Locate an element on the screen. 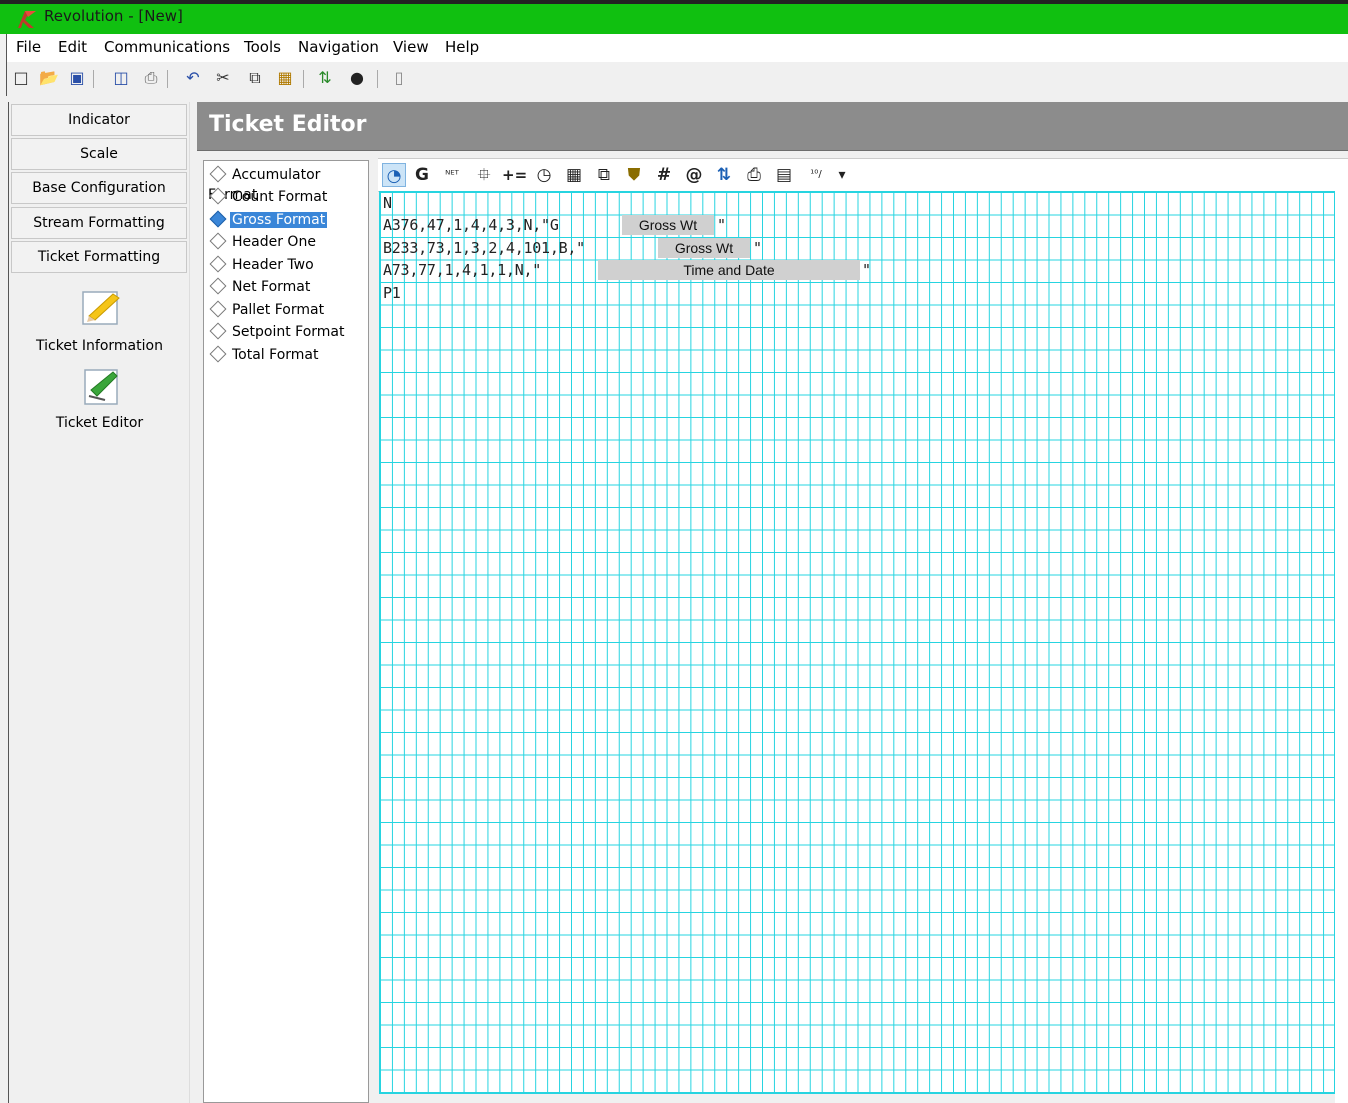  tree-item-setpoint-format: Setpoint Format is located at coordinates (277, 332).